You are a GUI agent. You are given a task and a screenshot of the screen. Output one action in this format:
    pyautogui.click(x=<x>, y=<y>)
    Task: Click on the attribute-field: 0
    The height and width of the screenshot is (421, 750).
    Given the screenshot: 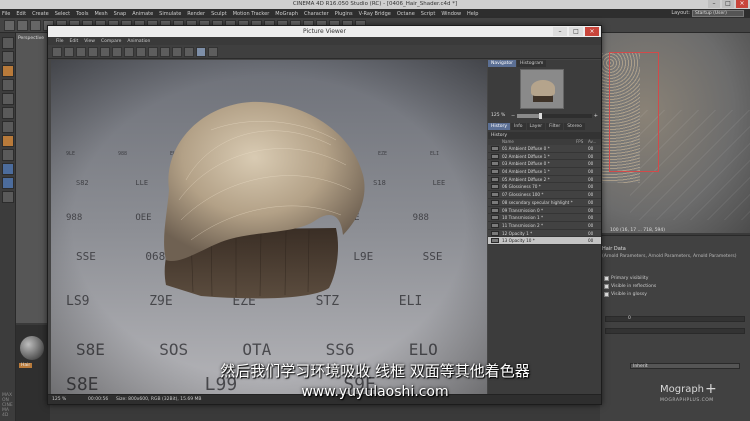 What is the action you would take?
    pyautogui.click(x=675, y=319)
    